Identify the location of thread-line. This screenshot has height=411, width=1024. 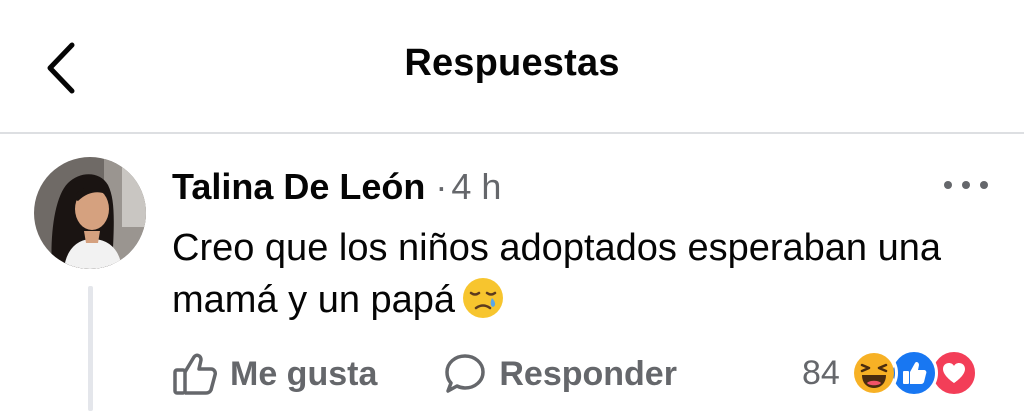
(90, 348).